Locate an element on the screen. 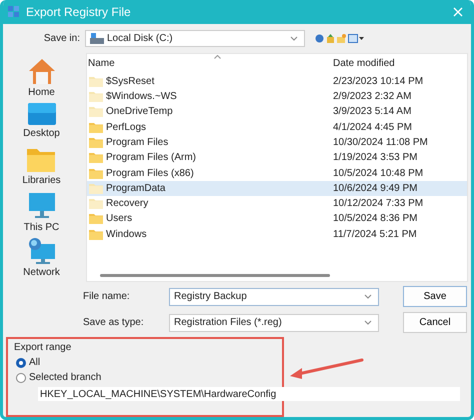 This screenshot has width=474, height=420. file-name: Program Files (x86) is located at coordinates (150, 173).